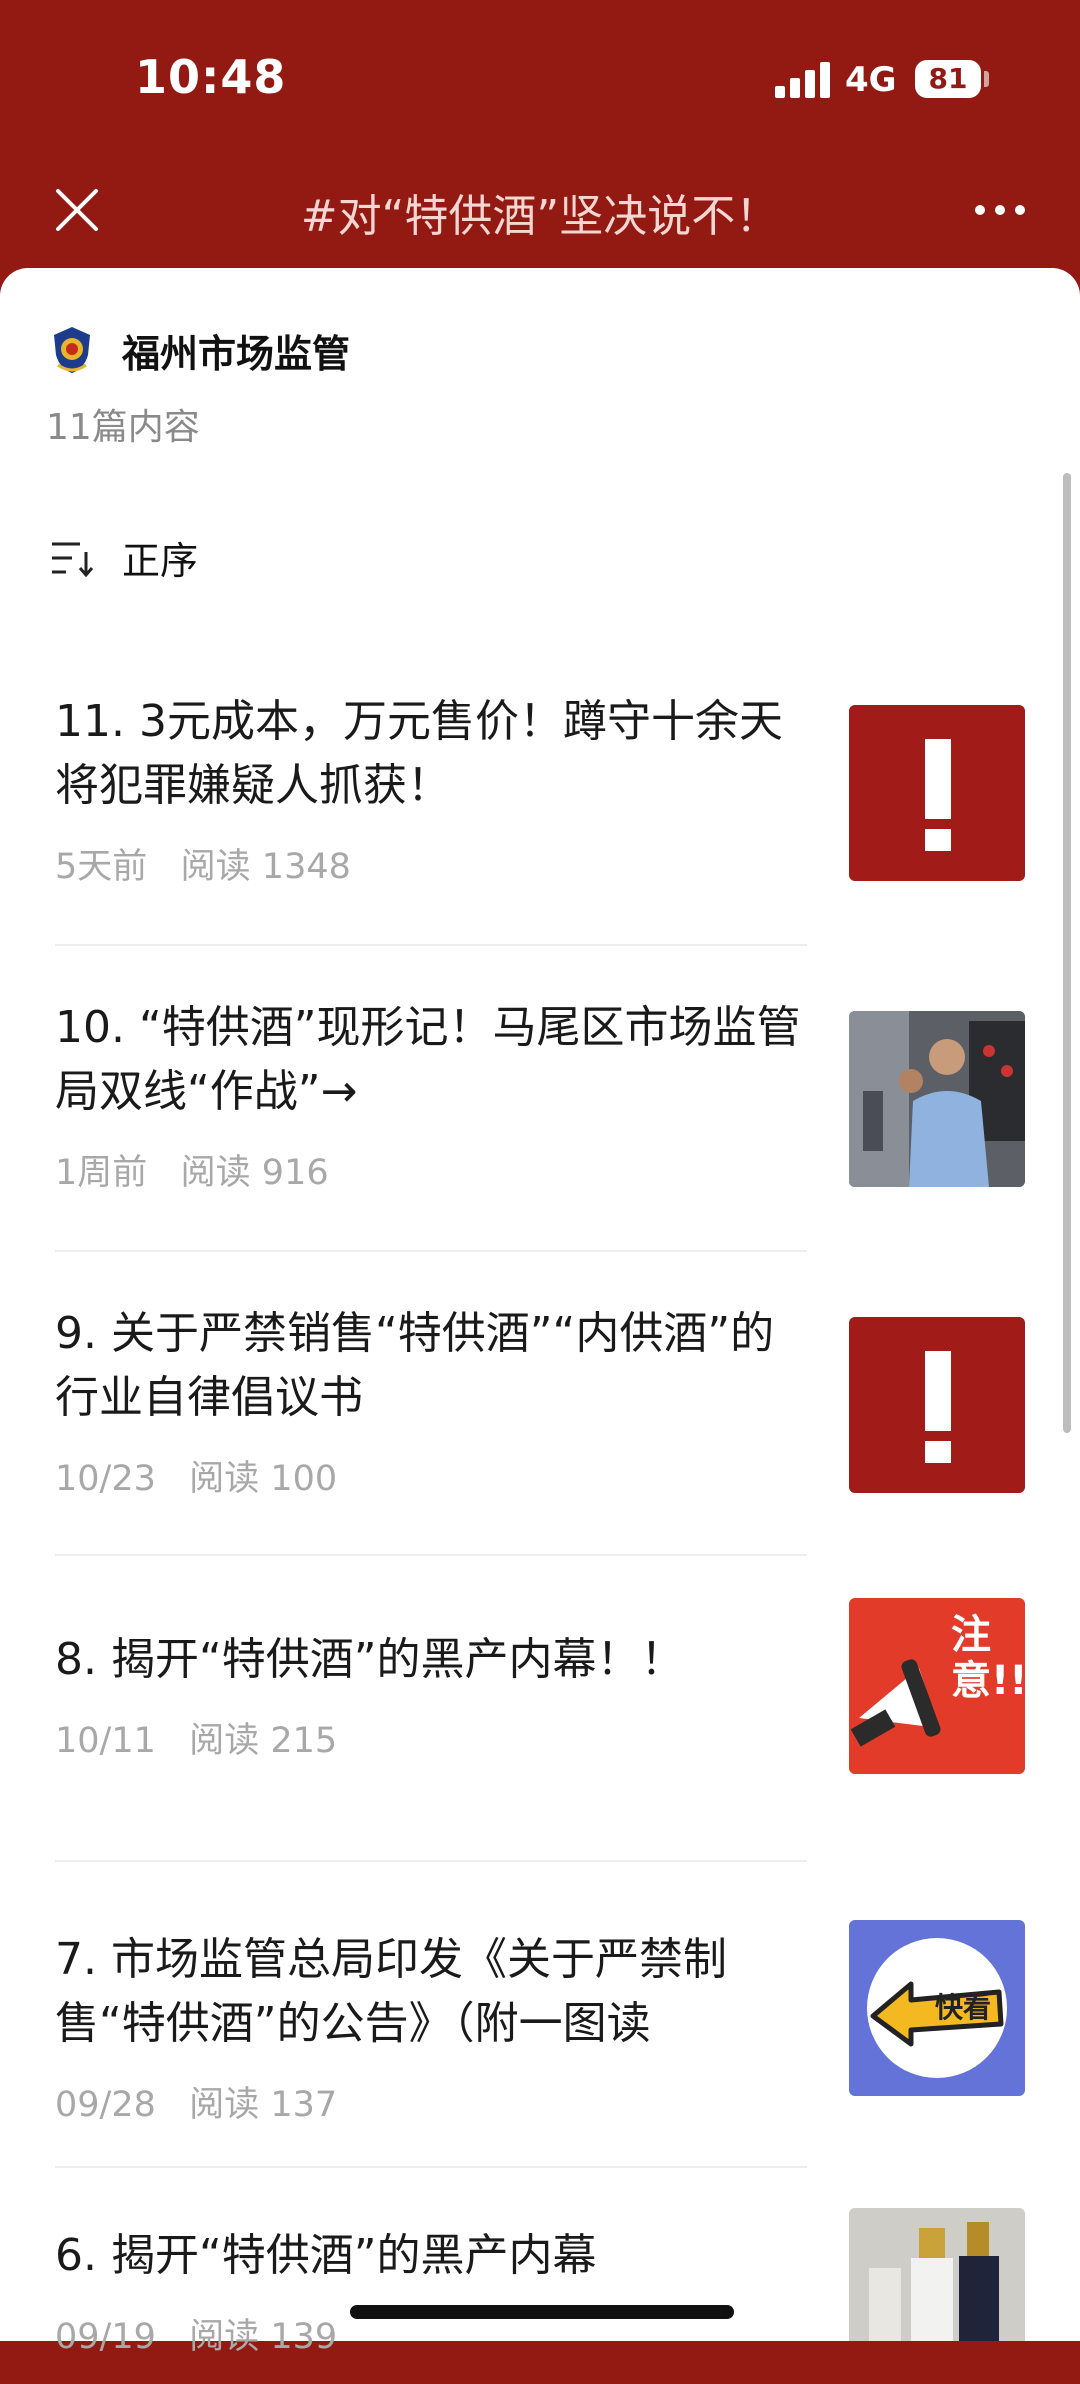 Image resolution: width=1080 pixels, height=2384 pixels. I want to click on more-options-icon, so click(1000, 210).